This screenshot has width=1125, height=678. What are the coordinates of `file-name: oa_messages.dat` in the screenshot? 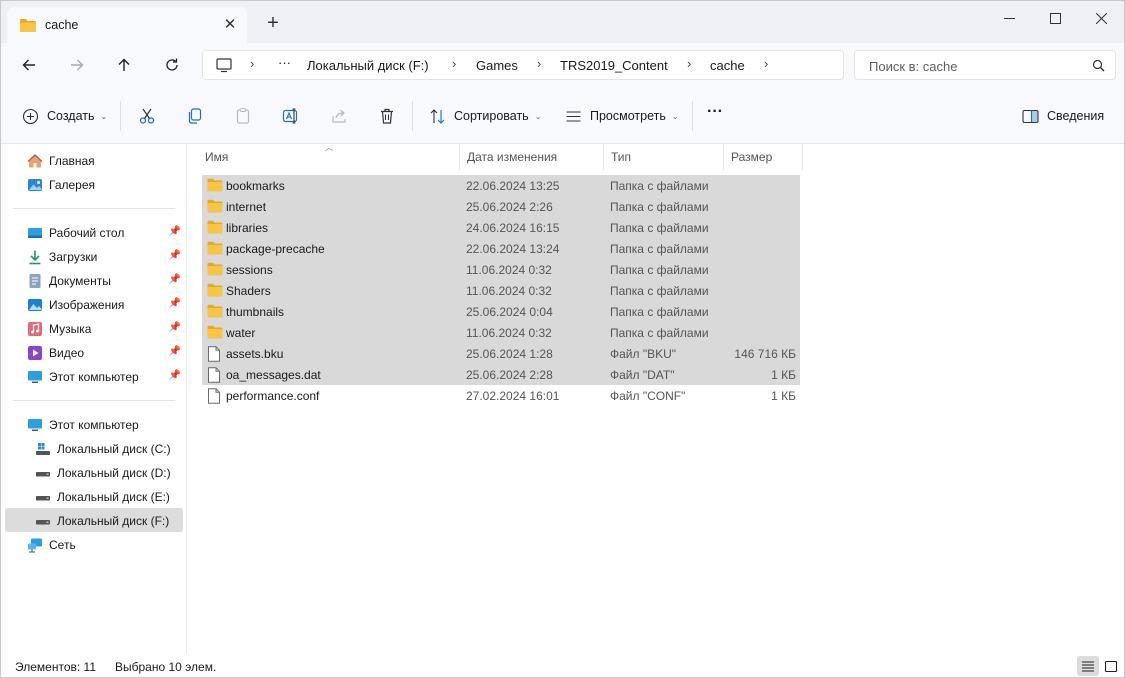 It's located at (273, 375).